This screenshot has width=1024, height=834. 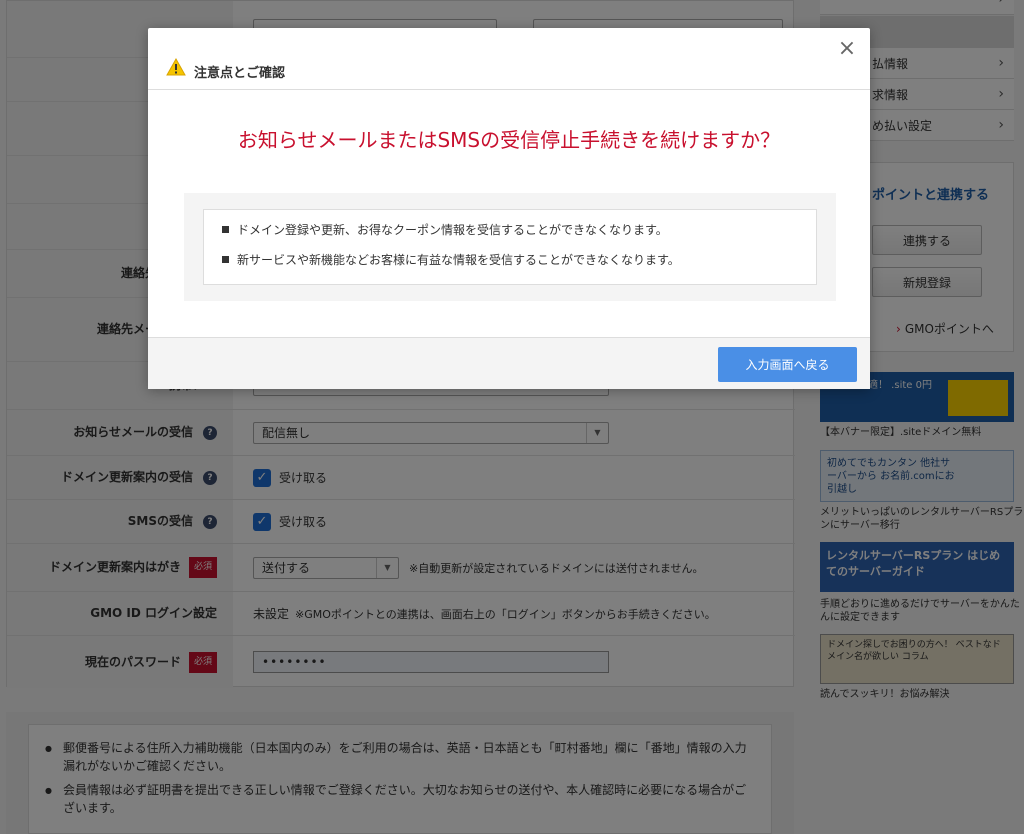 I want to click on dialog-question: お知らせメールまたはSMSの受信停止手続きを続けますか？, so click(x=509, y=140).